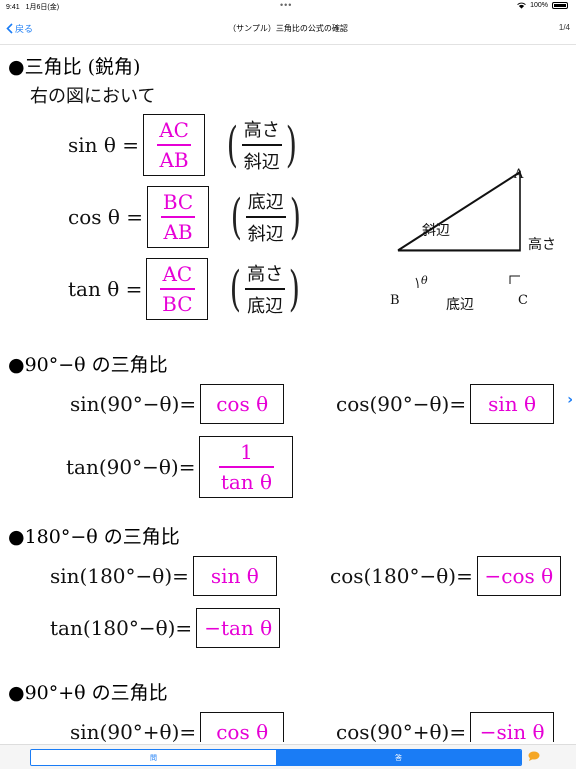 This screenshot has height=769, width=576. I want to click on hint-fraction: ( 底辺 斜辺 ), so click(265, 217).